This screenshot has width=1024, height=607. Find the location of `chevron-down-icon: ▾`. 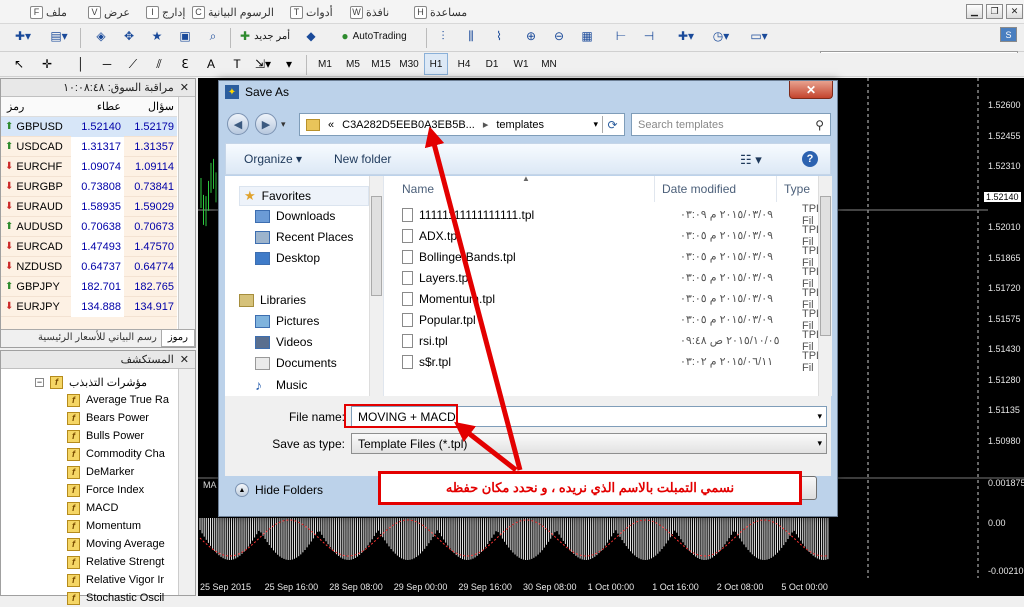

chevron-down-icon: ▾ is located at coordinates (819, 416).